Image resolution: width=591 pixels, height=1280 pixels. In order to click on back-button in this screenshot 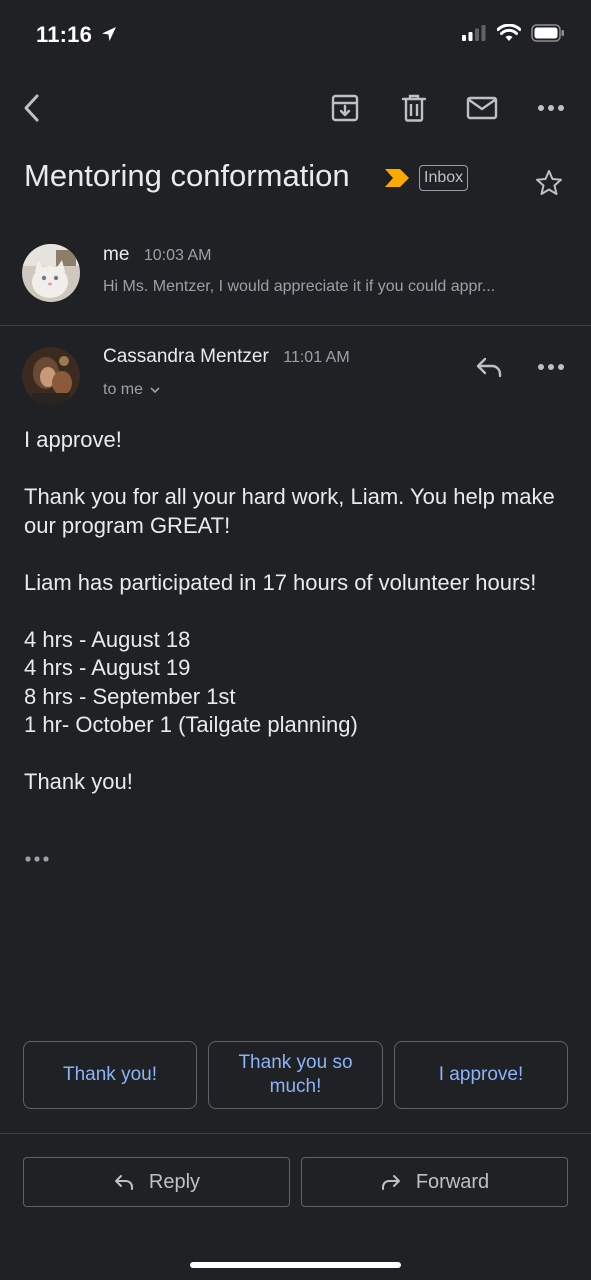, I will do `click(32, 108)`.